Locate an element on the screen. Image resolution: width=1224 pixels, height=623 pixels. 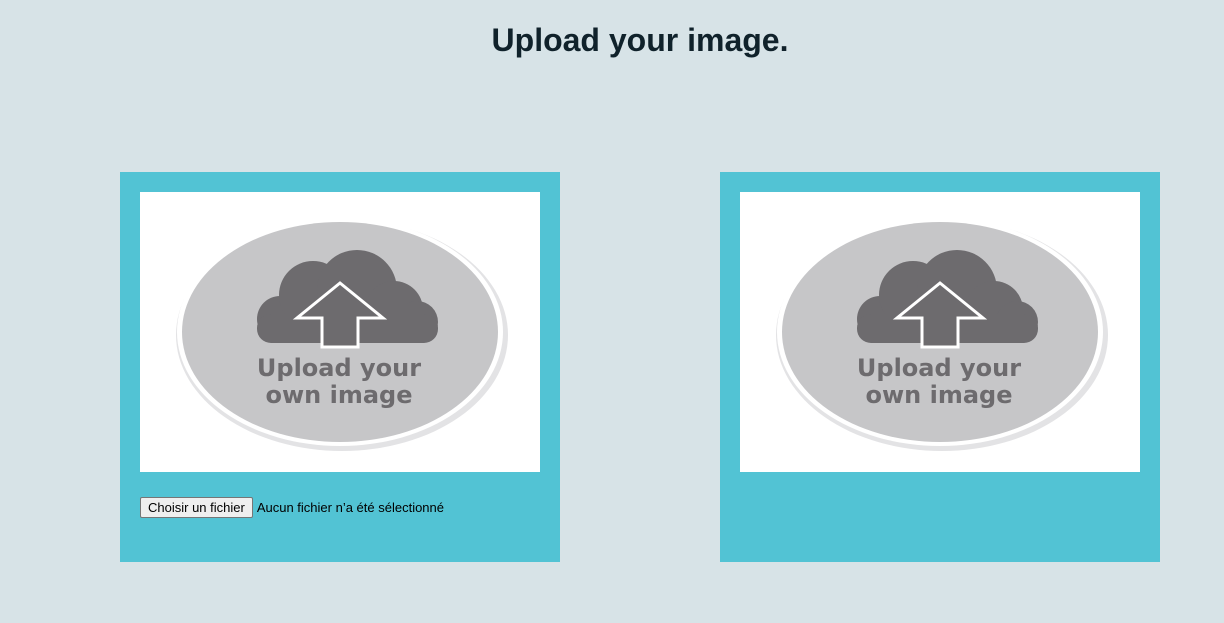
image-preview-right: Upload your own image is located at coordinates (940, 332).